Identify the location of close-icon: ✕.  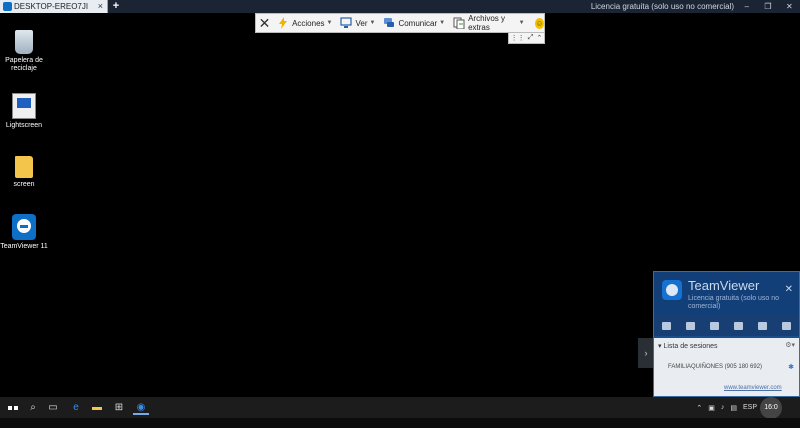
(264, 23).